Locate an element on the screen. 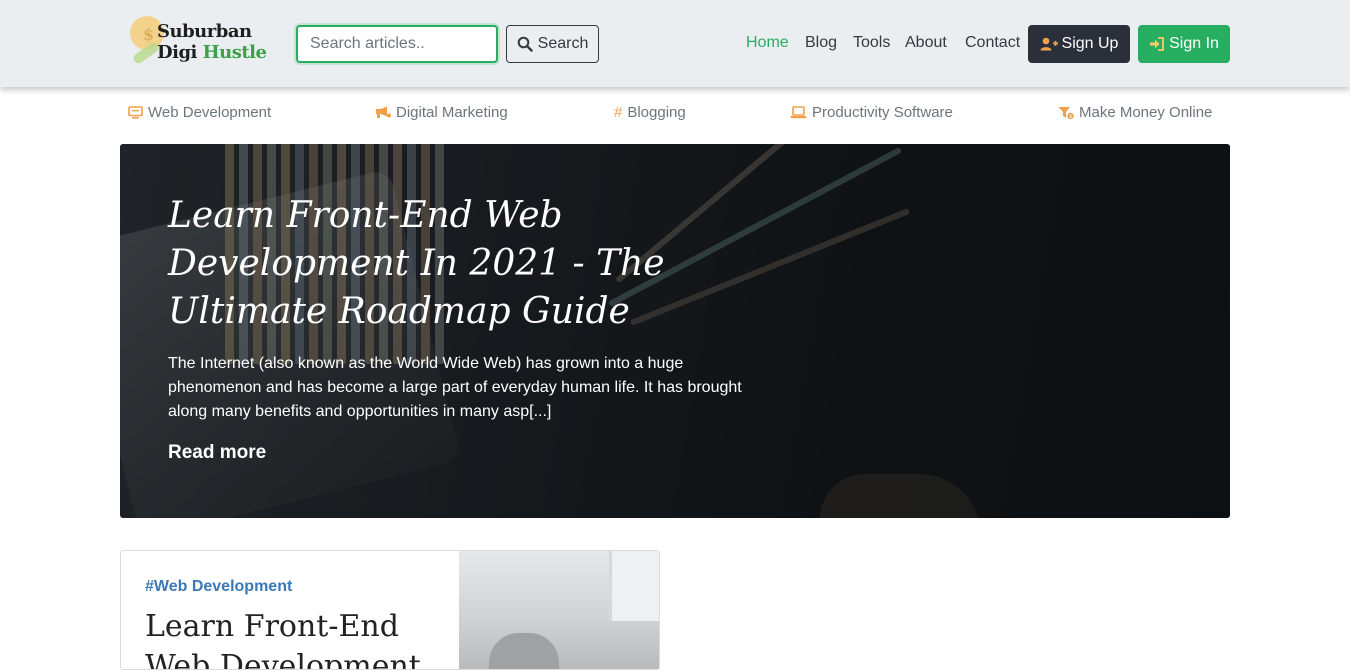 Image resolution: width=1350 pixels, height=670 pixels. nav-tools: Tools is located at coordinates (871, 43).